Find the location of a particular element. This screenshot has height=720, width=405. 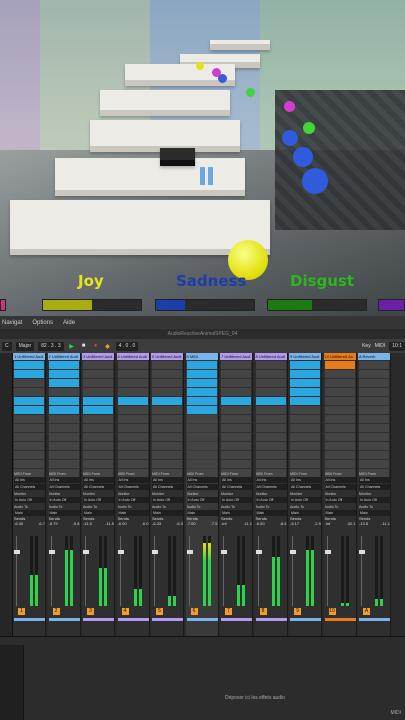

track-title: 7 Unfiltered Audi is located at coordinates (236, 356).